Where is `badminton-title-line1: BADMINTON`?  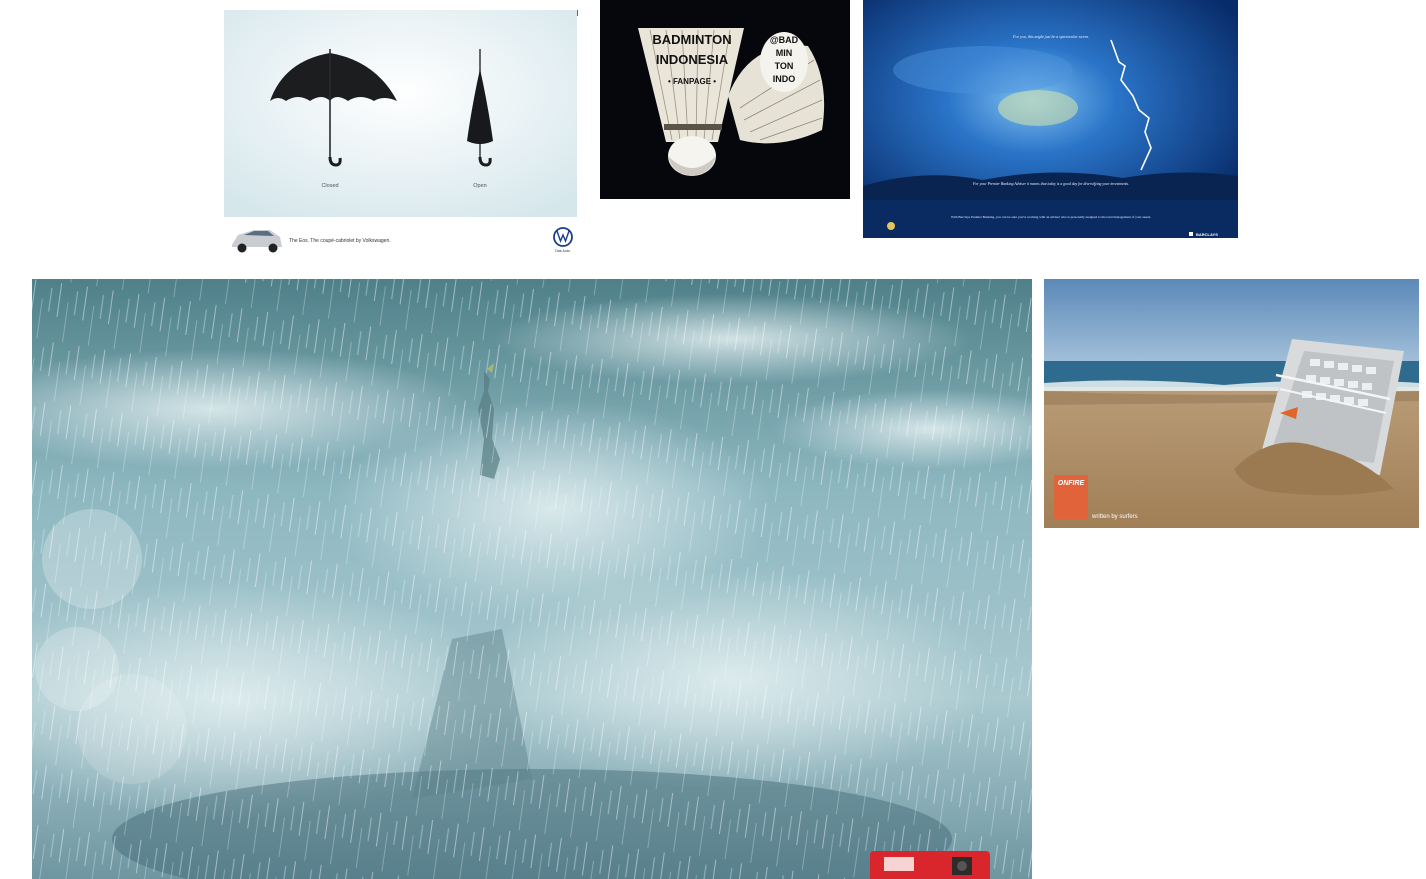 badminton-title-line1: BADMINTON is located at coordinates (691, 39).